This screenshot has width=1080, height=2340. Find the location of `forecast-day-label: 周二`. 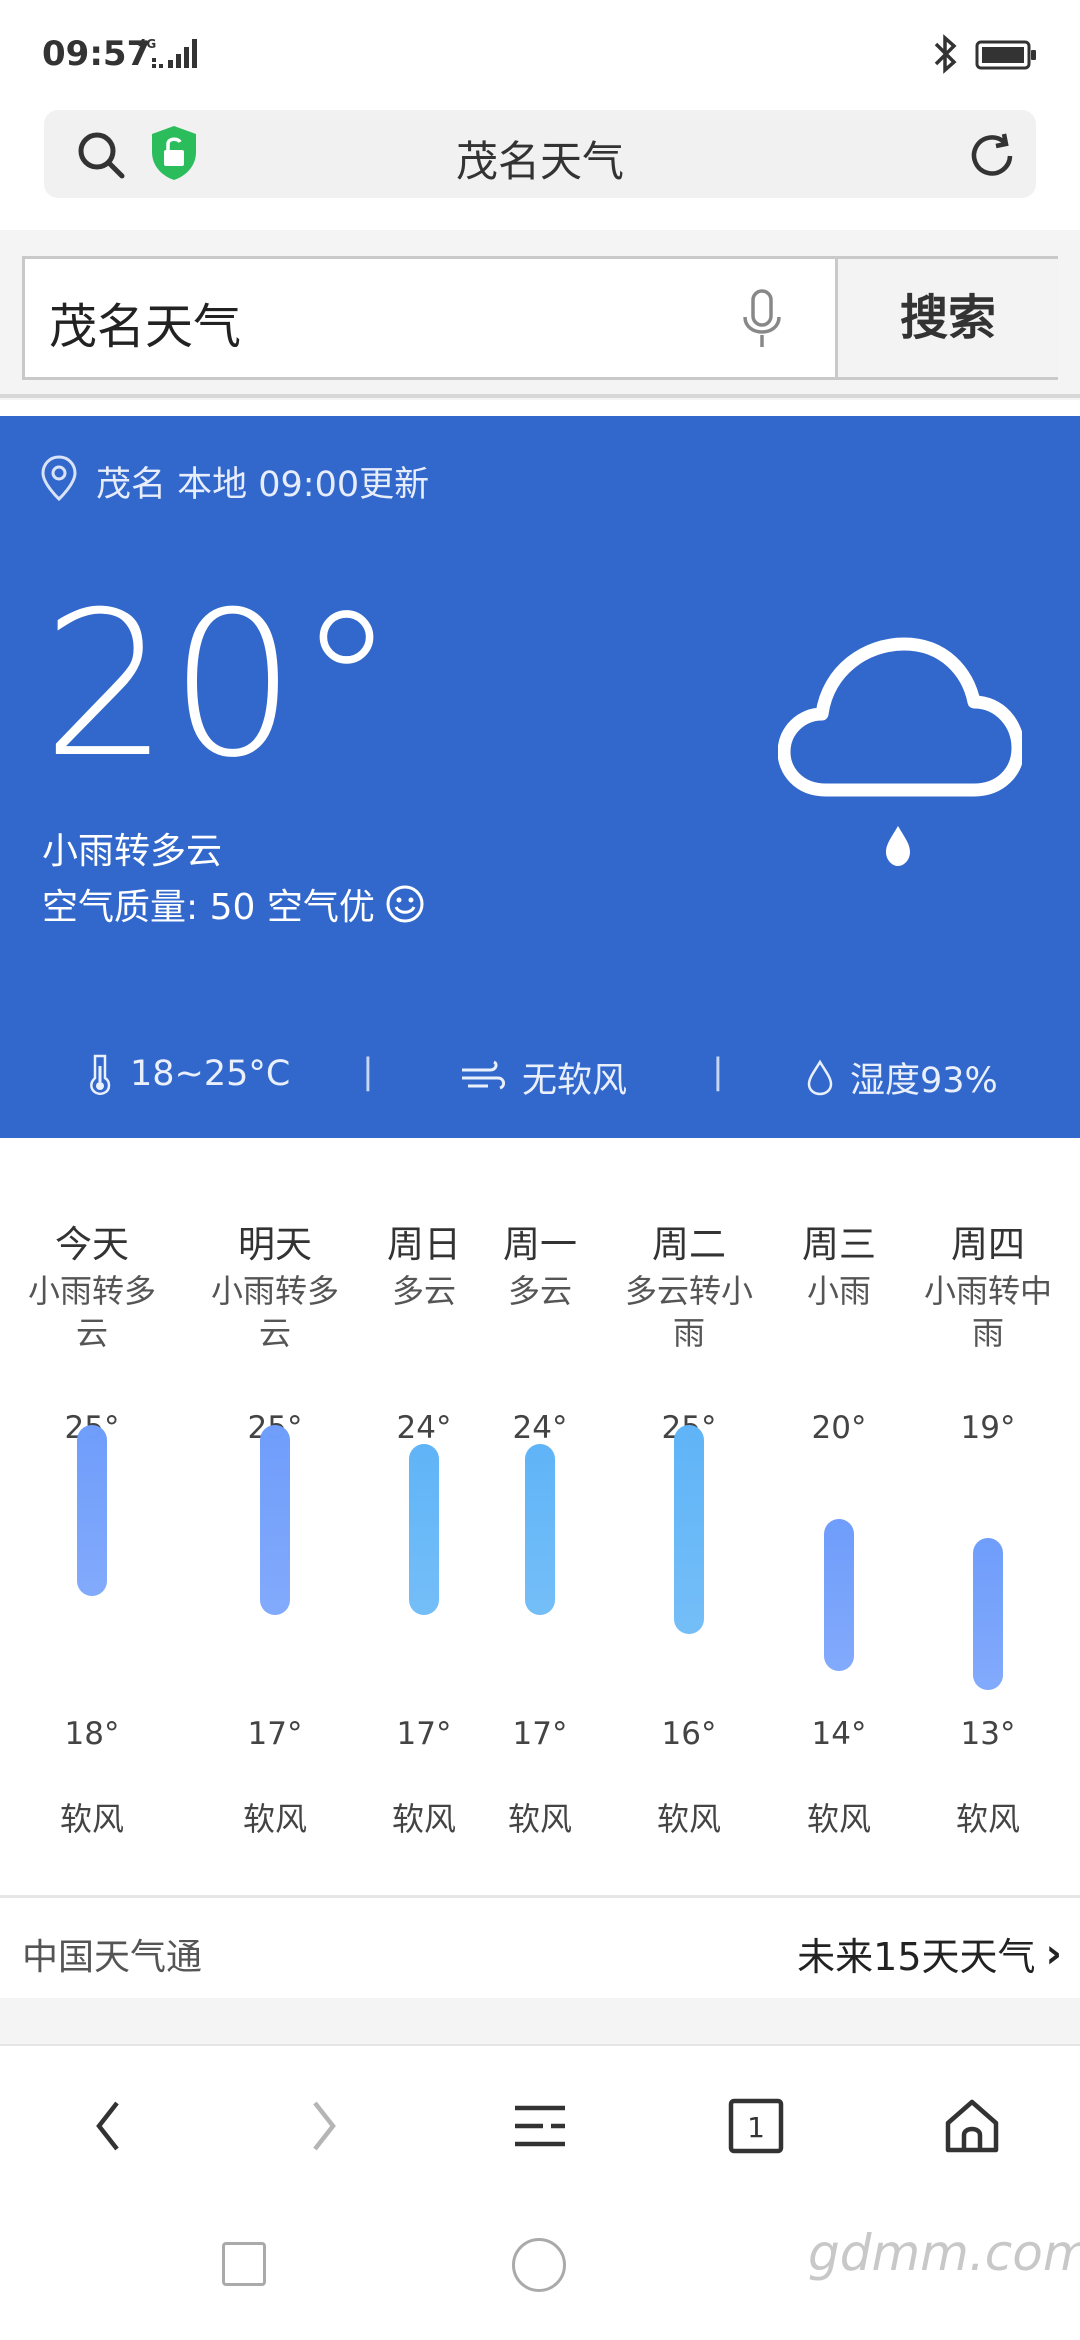

forecast-day-label: 周二 is located at coordinates (689, 1244).